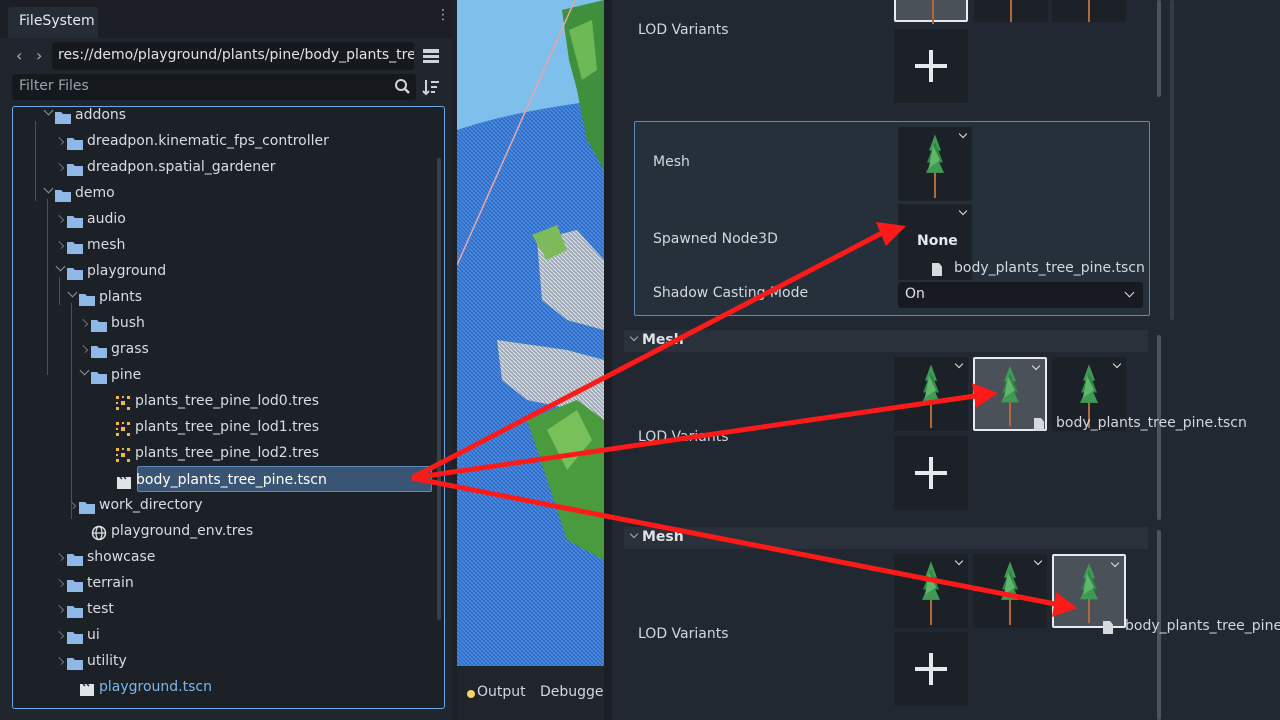 This screenshot has width=1280, height=720. What do you see at coordinates (648, 355) in the screenshot?
I see `arrow-to-spawned-node` at bounding box center [648, 355].